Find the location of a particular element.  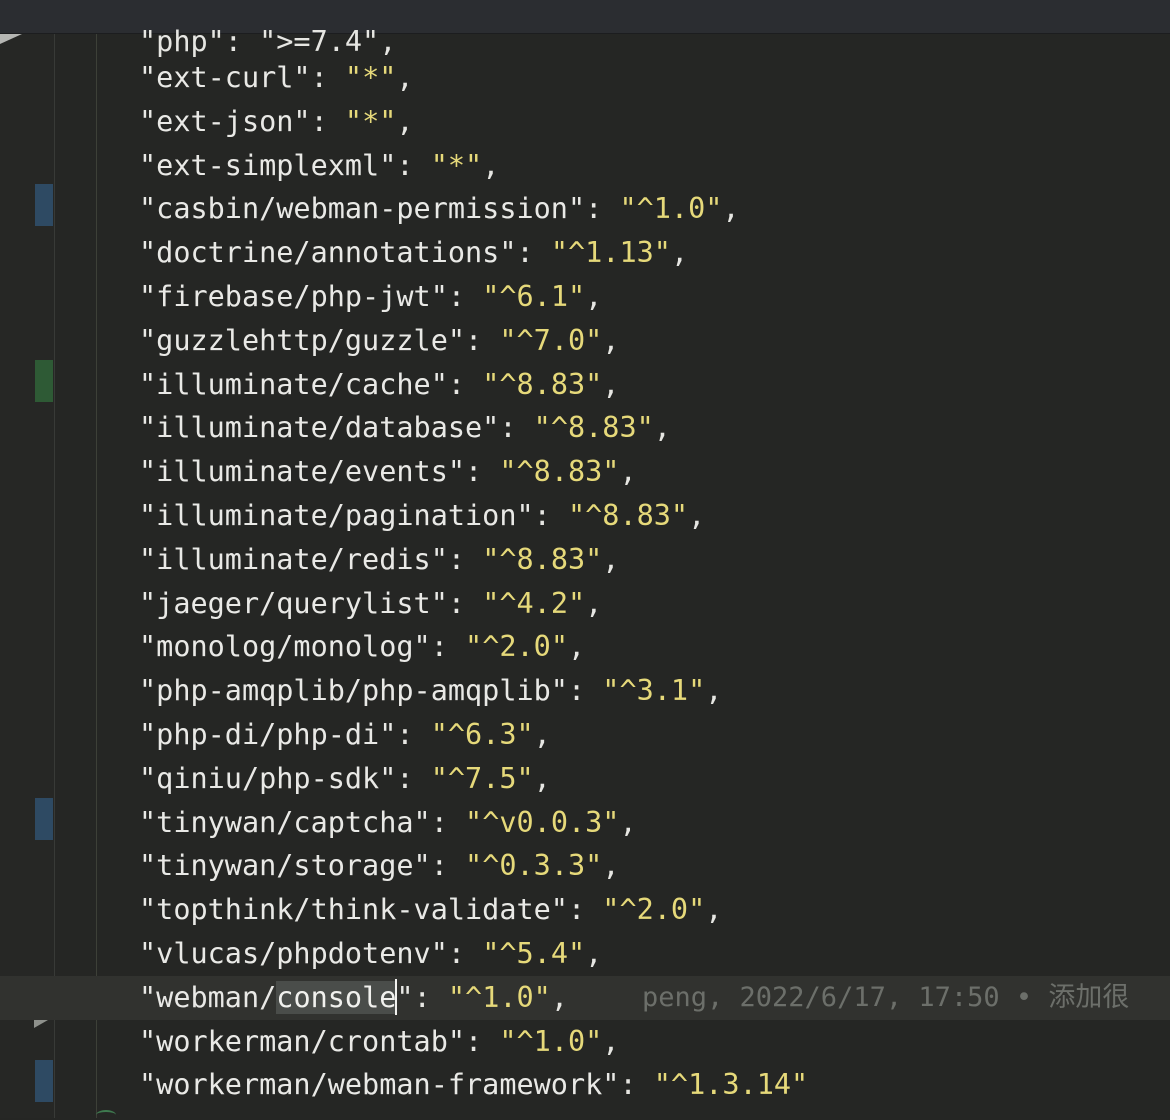

json-value: "^4.2" is located at coordinates (534, 603).